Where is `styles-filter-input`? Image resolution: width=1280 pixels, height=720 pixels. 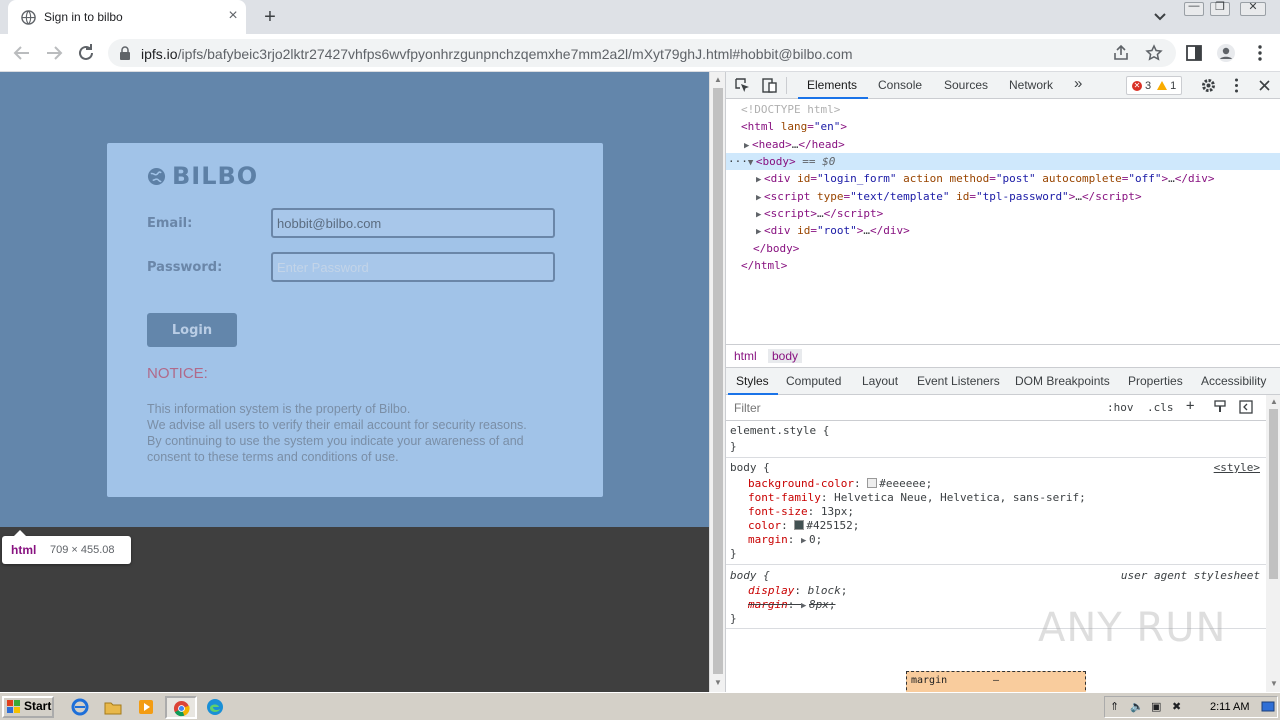 styles-filter-input is located at coordinates (914, 408).